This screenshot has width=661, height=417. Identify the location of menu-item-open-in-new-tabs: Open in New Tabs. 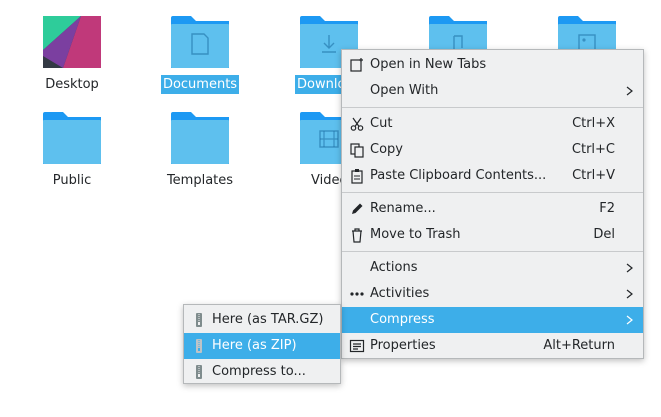
(492, 65).